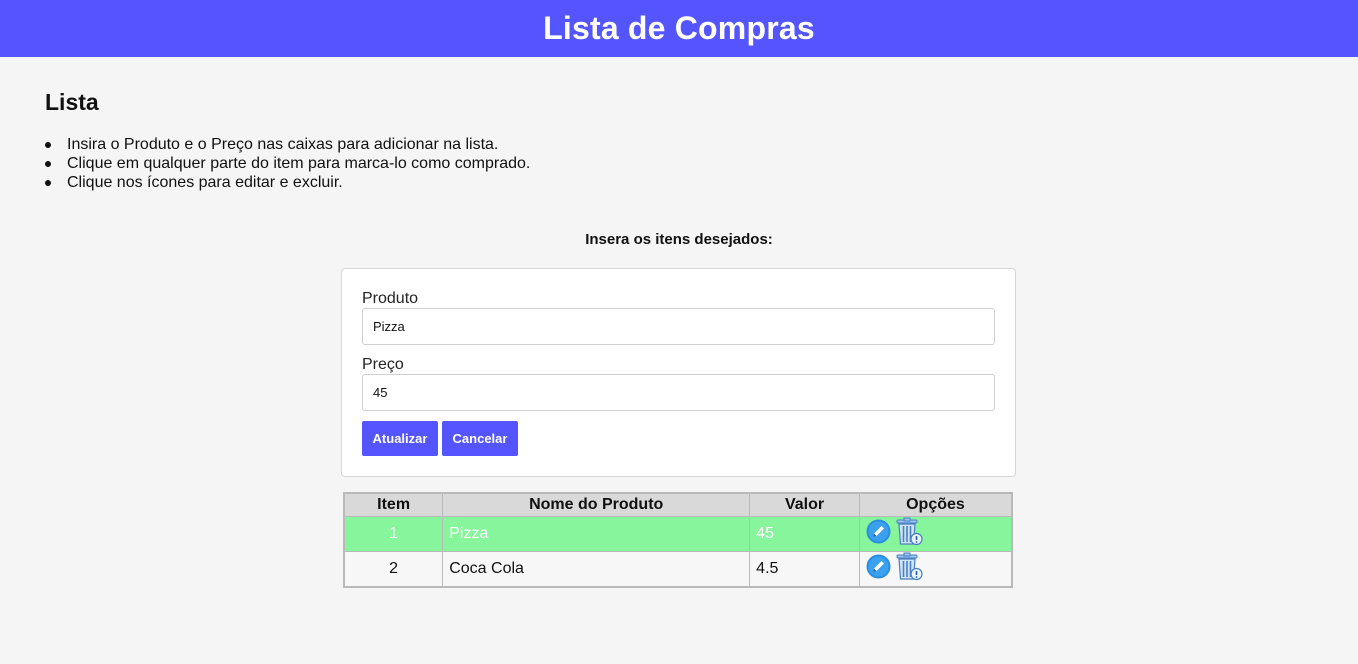 The width and height of the screenshot is (1358, 664). I want to click on row-item-number: 1, so click(393, 533).